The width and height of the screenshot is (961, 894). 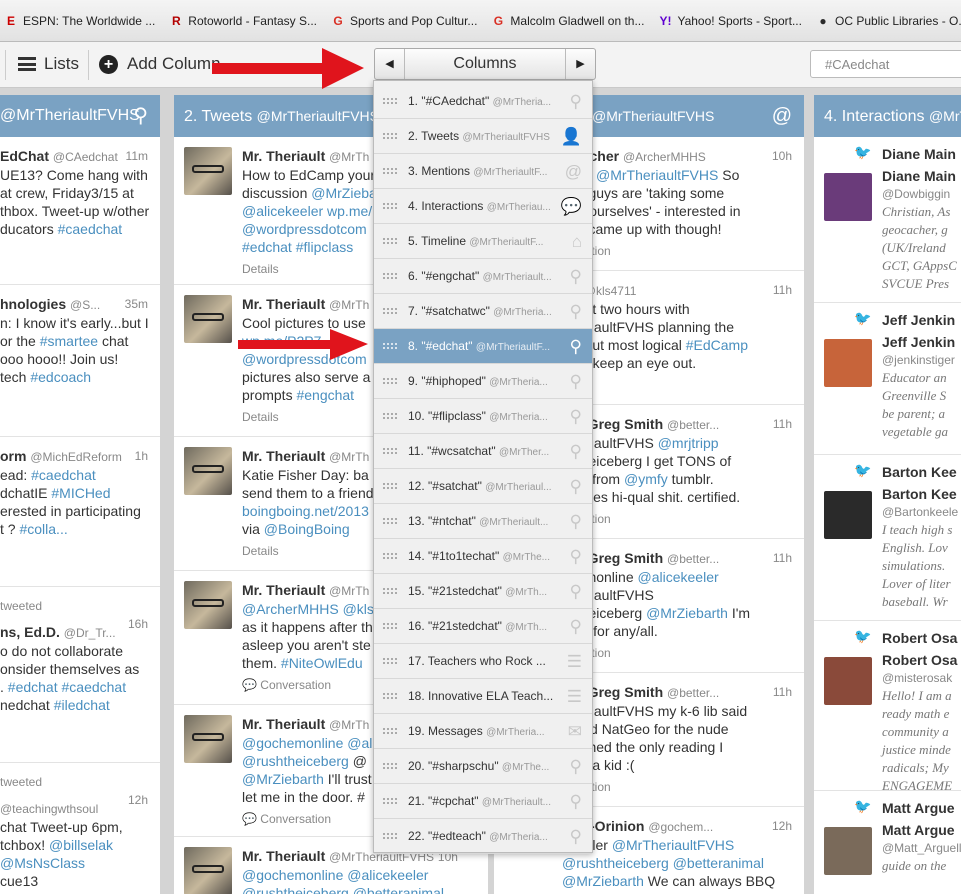 I want to click on dropdown-item-column-10: 10. "#flipclass" @MrTheria... ⚲, so click(x=483, y=416).